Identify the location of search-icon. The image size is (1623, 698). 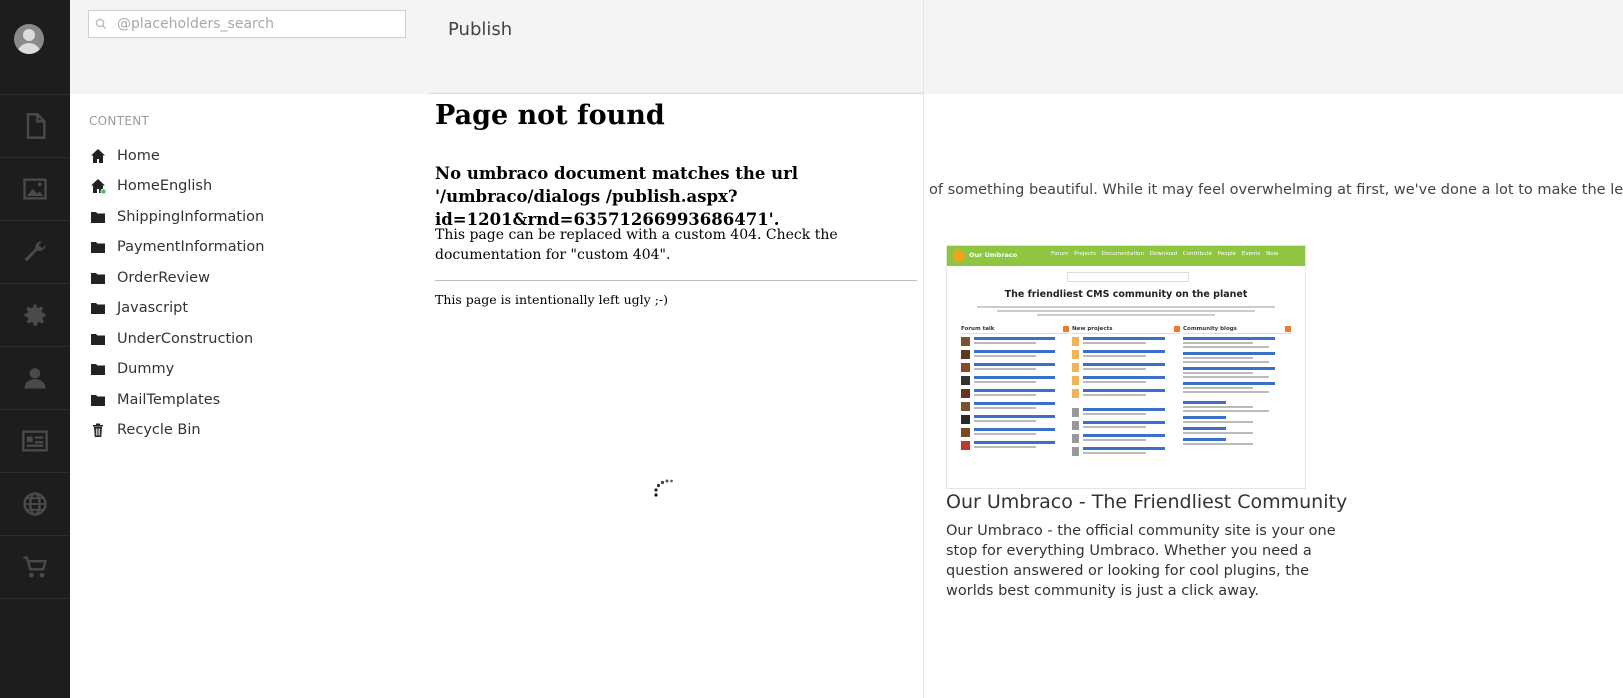
(101, 24).